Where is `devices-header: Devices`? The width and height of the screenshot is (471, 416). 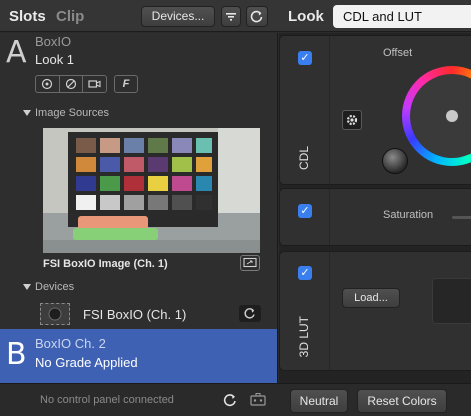
devices-header: Devices is located at coordinates (48, 287).